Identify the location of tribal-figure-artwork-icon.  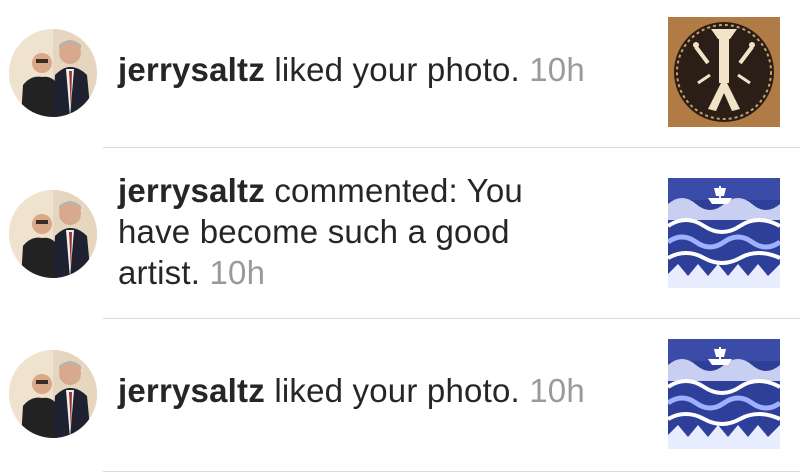
(724, 72).